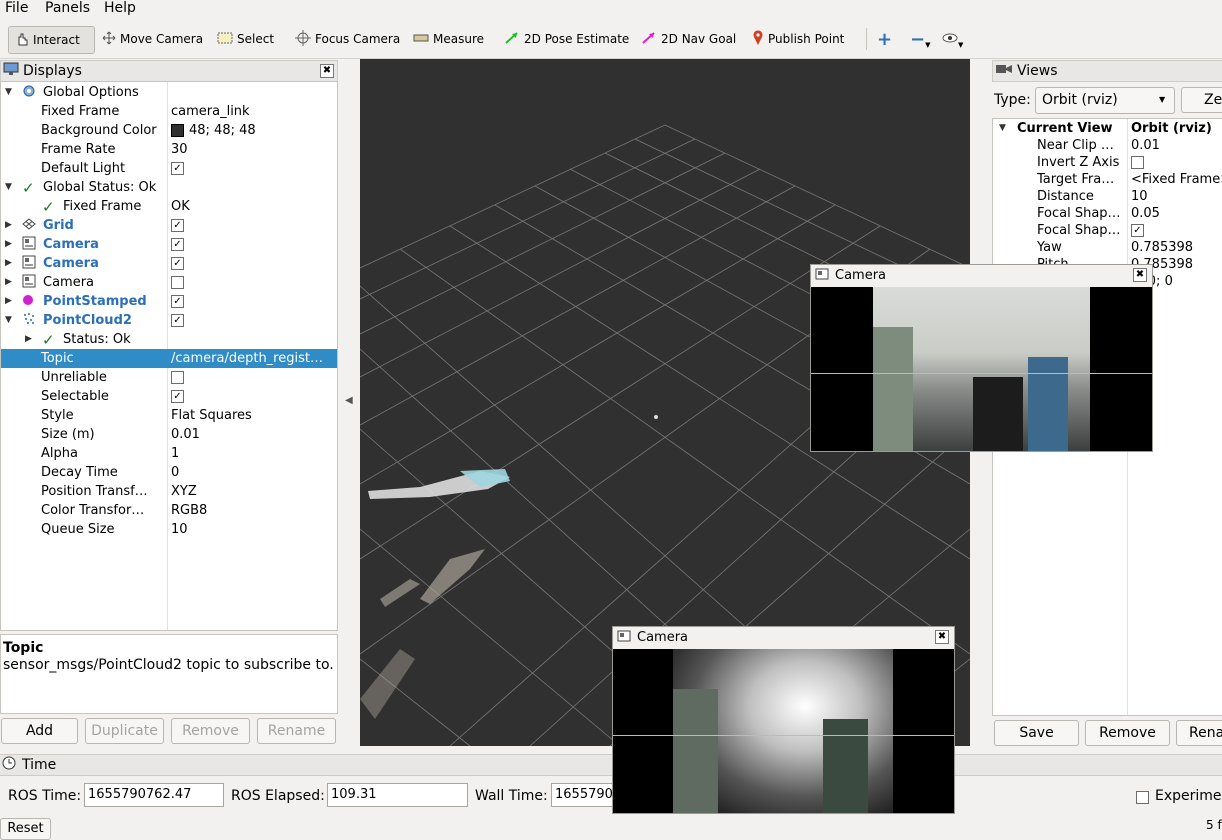  What do you see at coordinates (179, 149) in the screenshot?
I see `display-row-value: 30` at bounding box center [179, 149].